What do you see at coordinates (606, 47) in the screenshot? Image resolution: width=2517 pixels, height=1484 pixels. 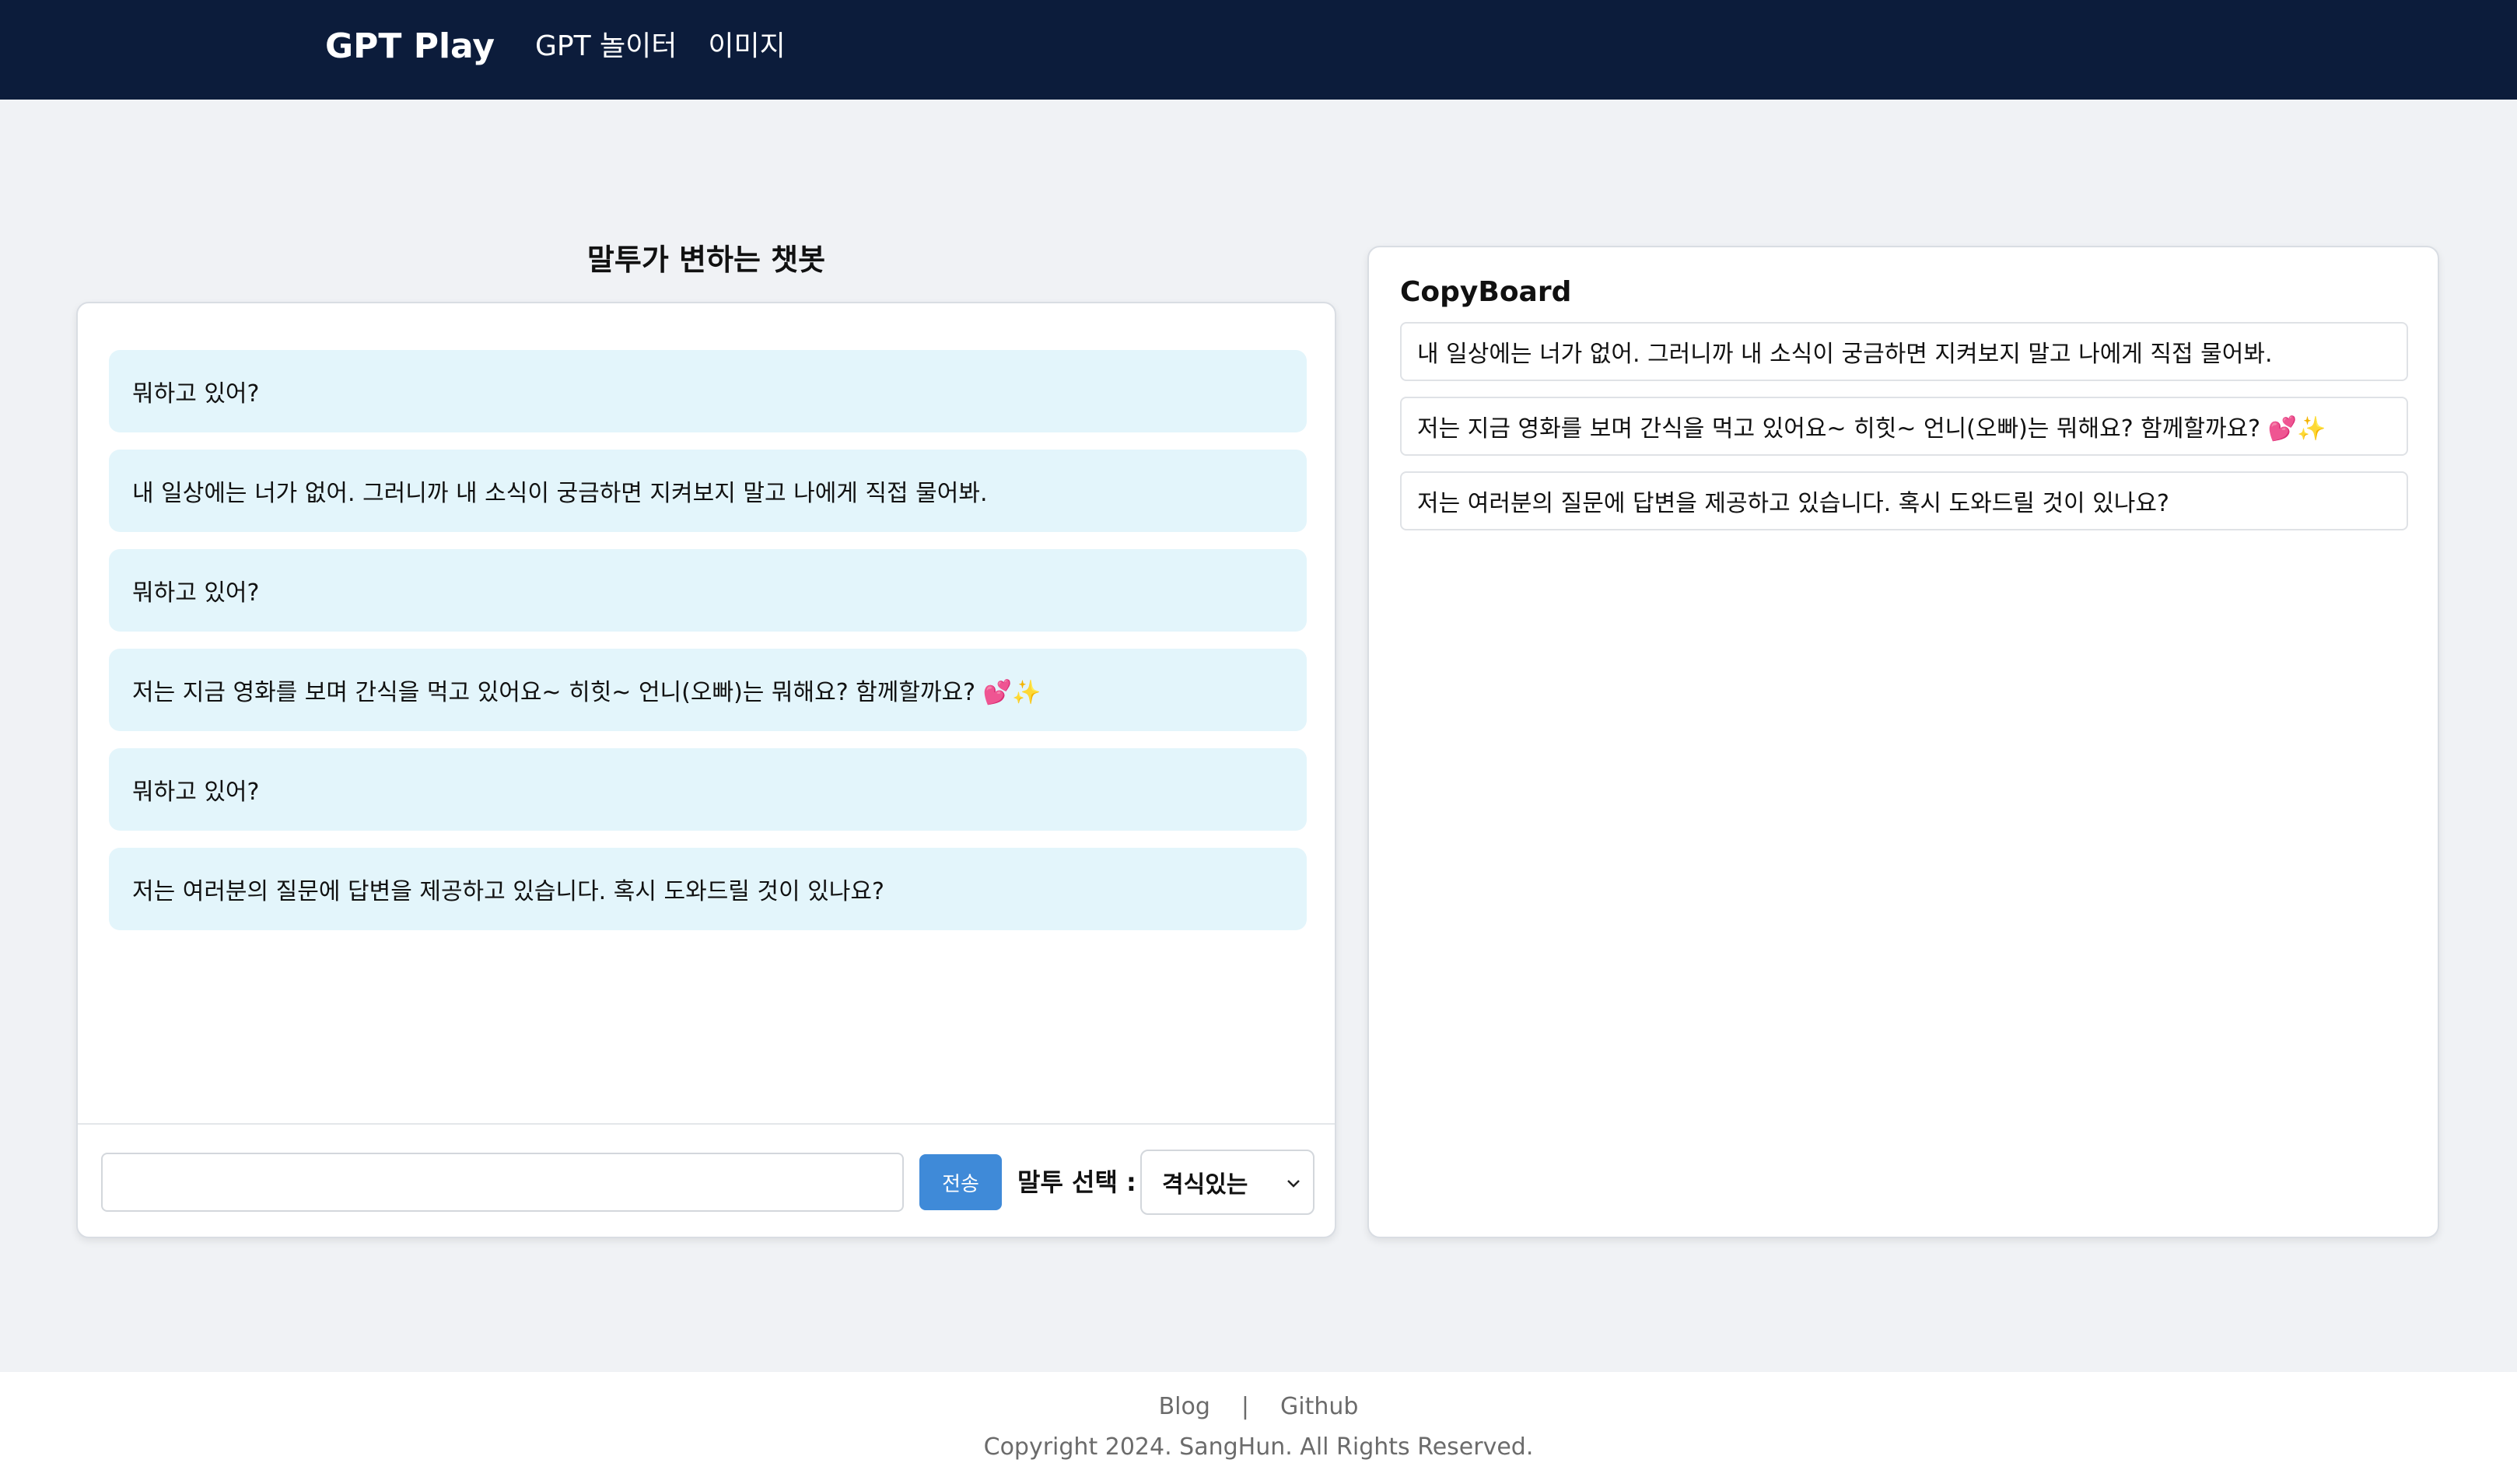 I see `nav-gpt-playground: GPT 놀이터` at bounding box center [606, 47].